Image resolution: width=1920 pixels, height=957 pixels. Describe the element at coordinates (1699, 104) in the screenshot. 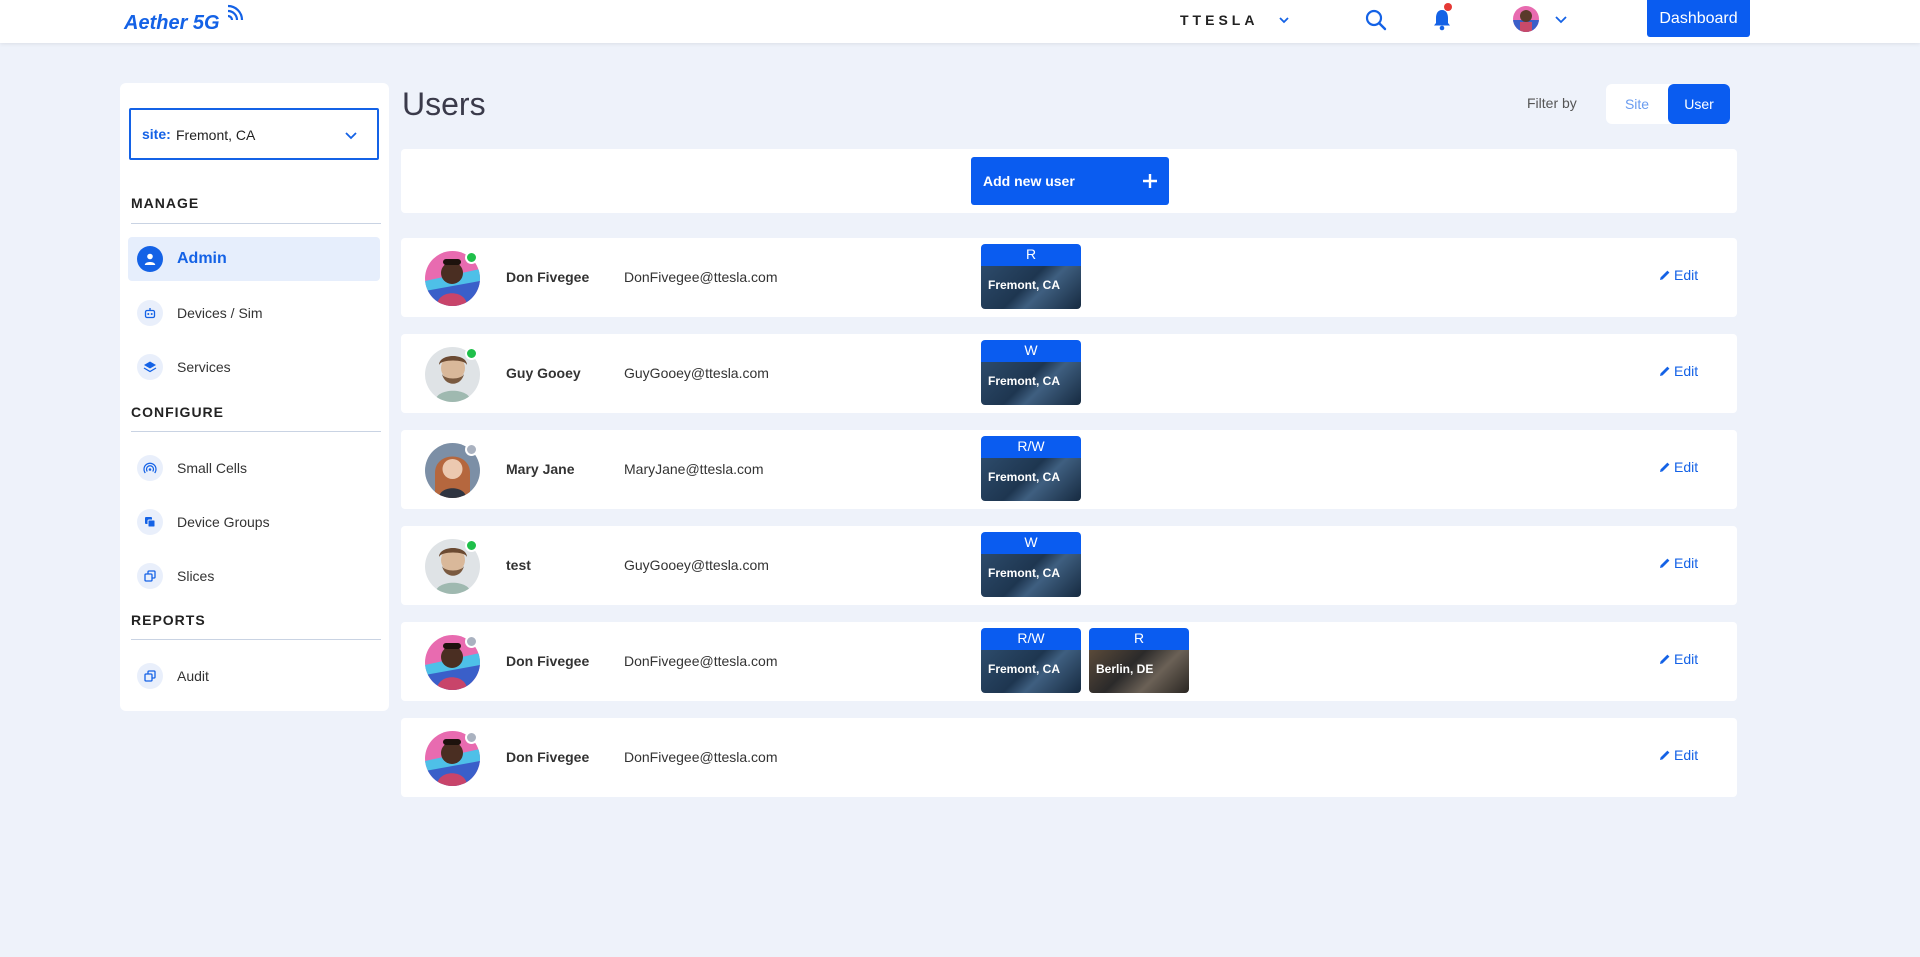

I see `filter-user-button: User` at that location.